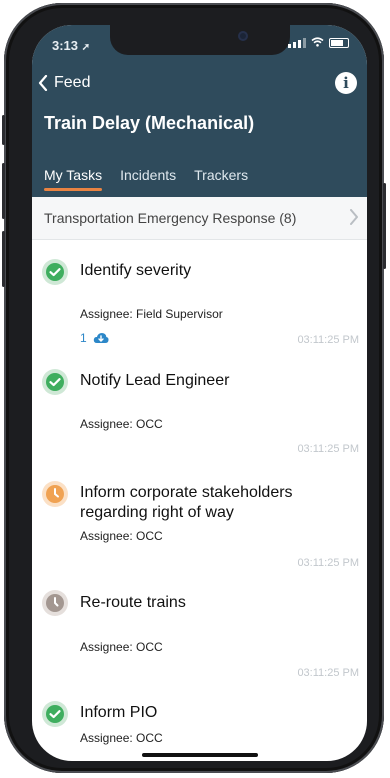 The width and height of the screenshot is (390, 778). Describe the element at coordinates (3, 259) in the screenshot. I see `volume-down-button` at that location.